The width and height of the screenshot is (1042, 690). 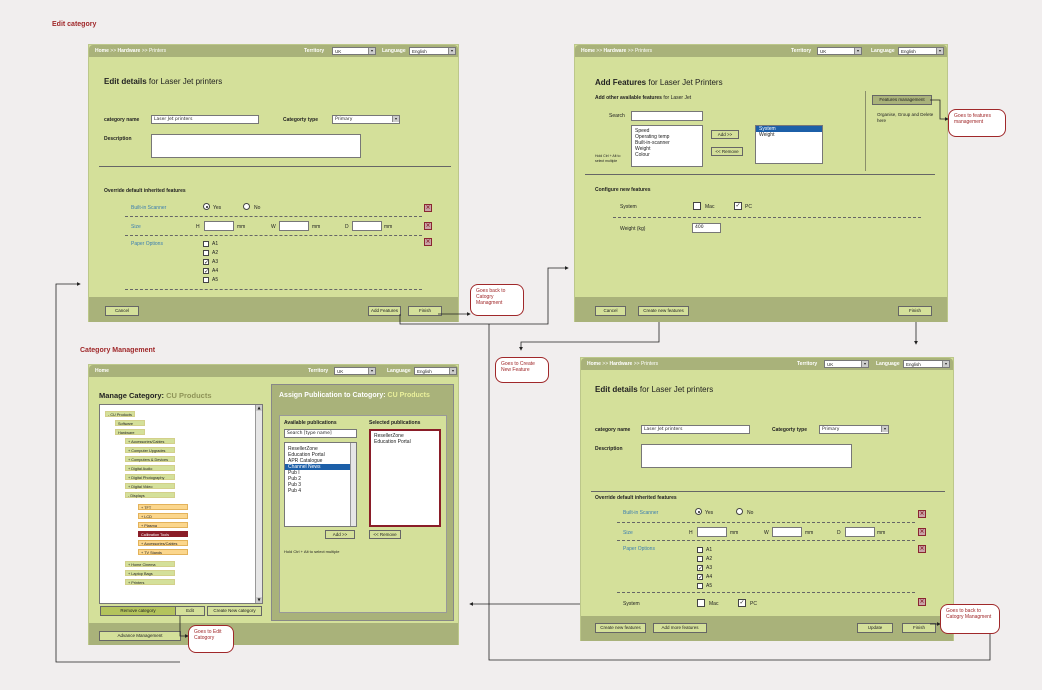 I want to click on note-create-new-feature: Goes to Create New Feature, so click(x=522, y=370).